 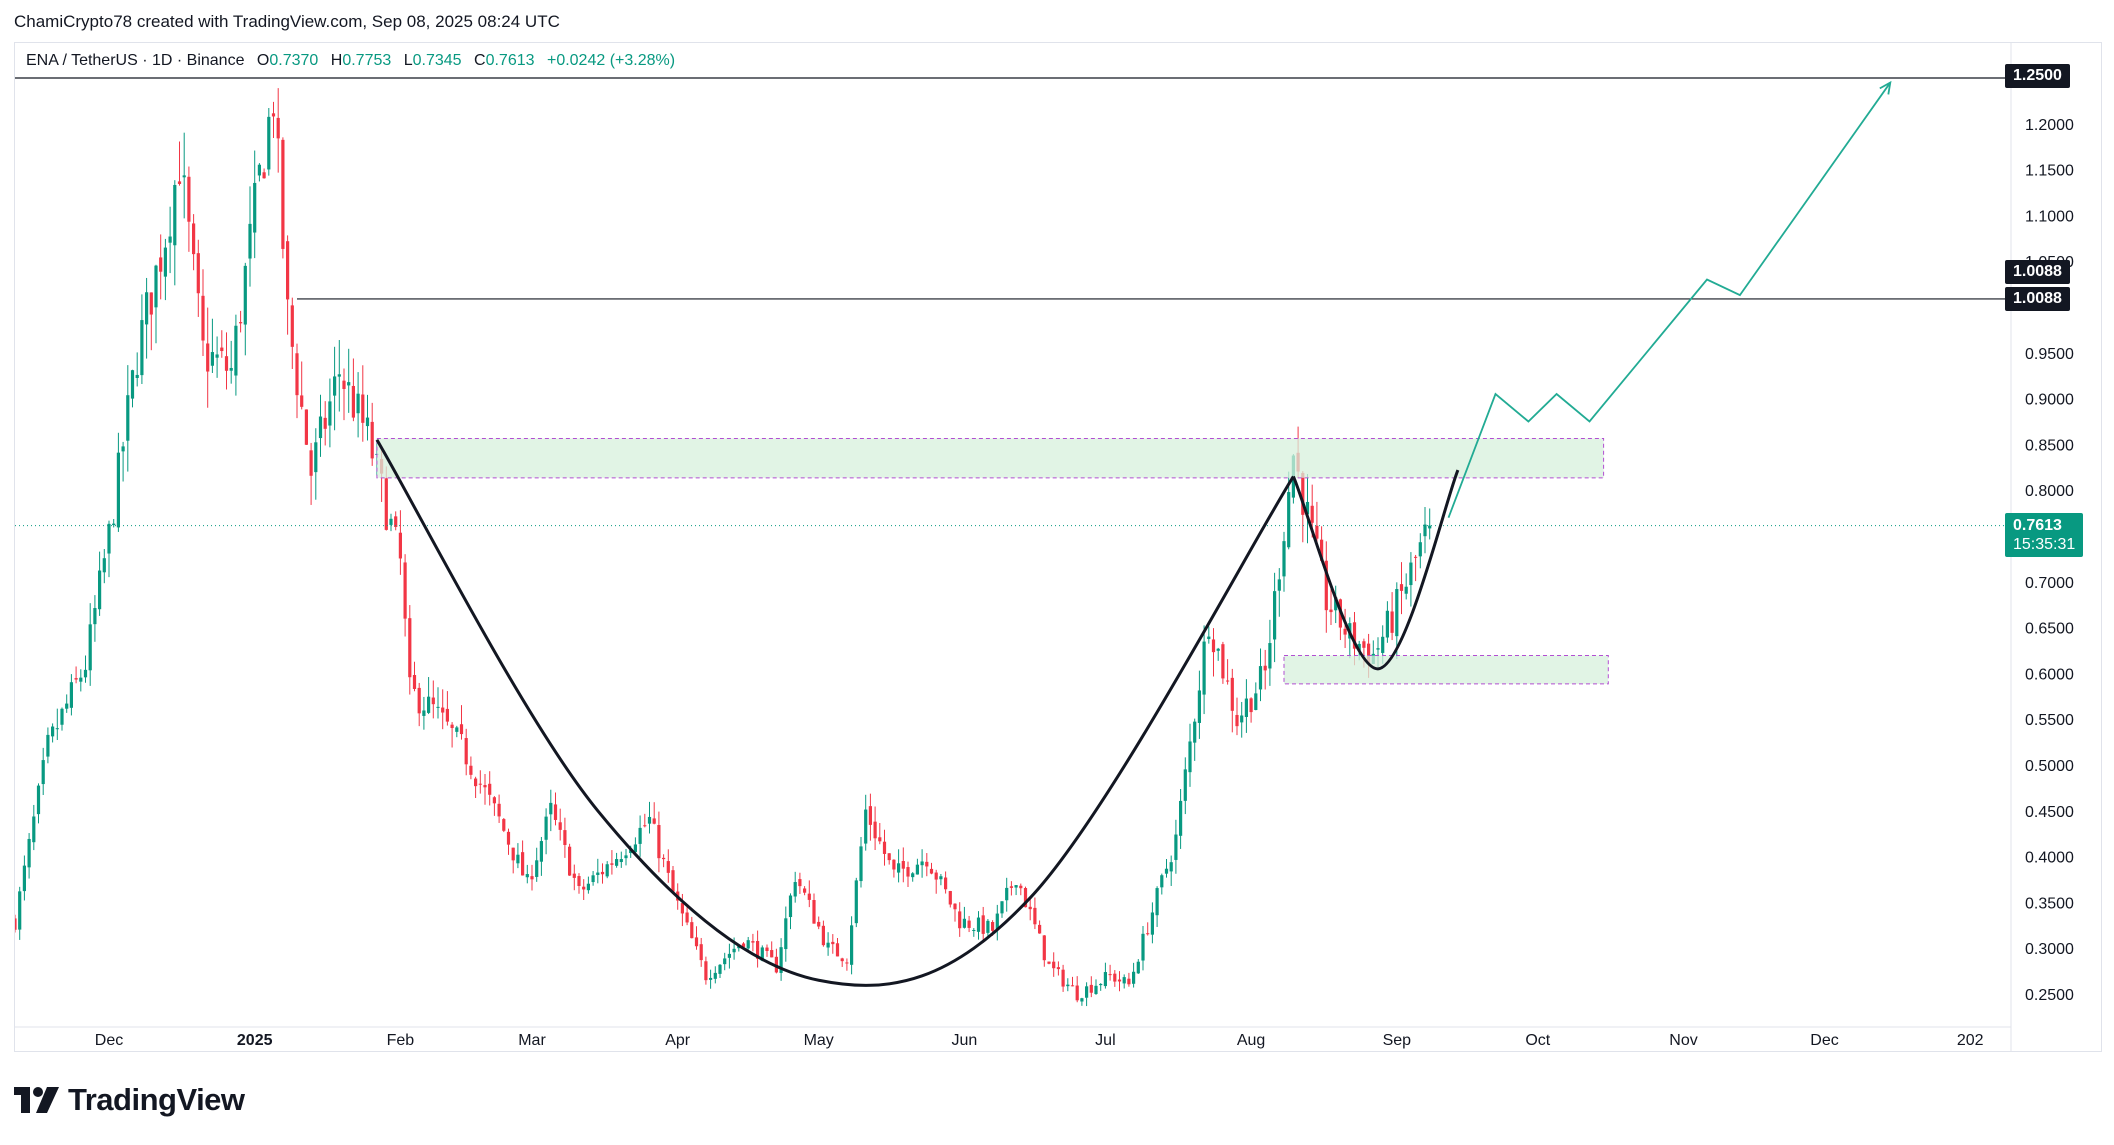 What do you see at coordinates (2049, 216) in the screenshot?
I see `y-tick-label: 1.1000` at bounding box center [2049, 216].